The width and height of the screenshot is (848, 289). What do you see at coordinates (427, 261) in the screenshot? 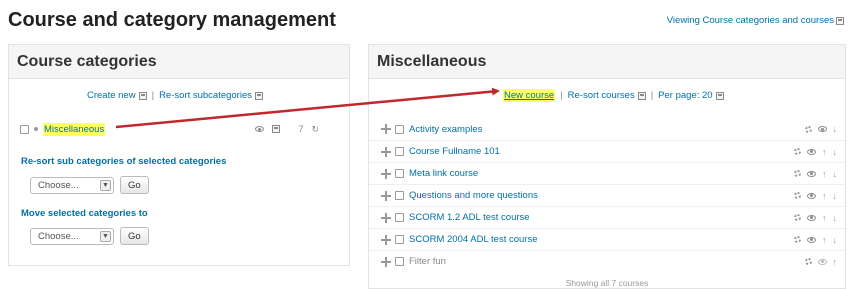
I see `course-name-link: Filter fun` at bounding box center [427, 261].